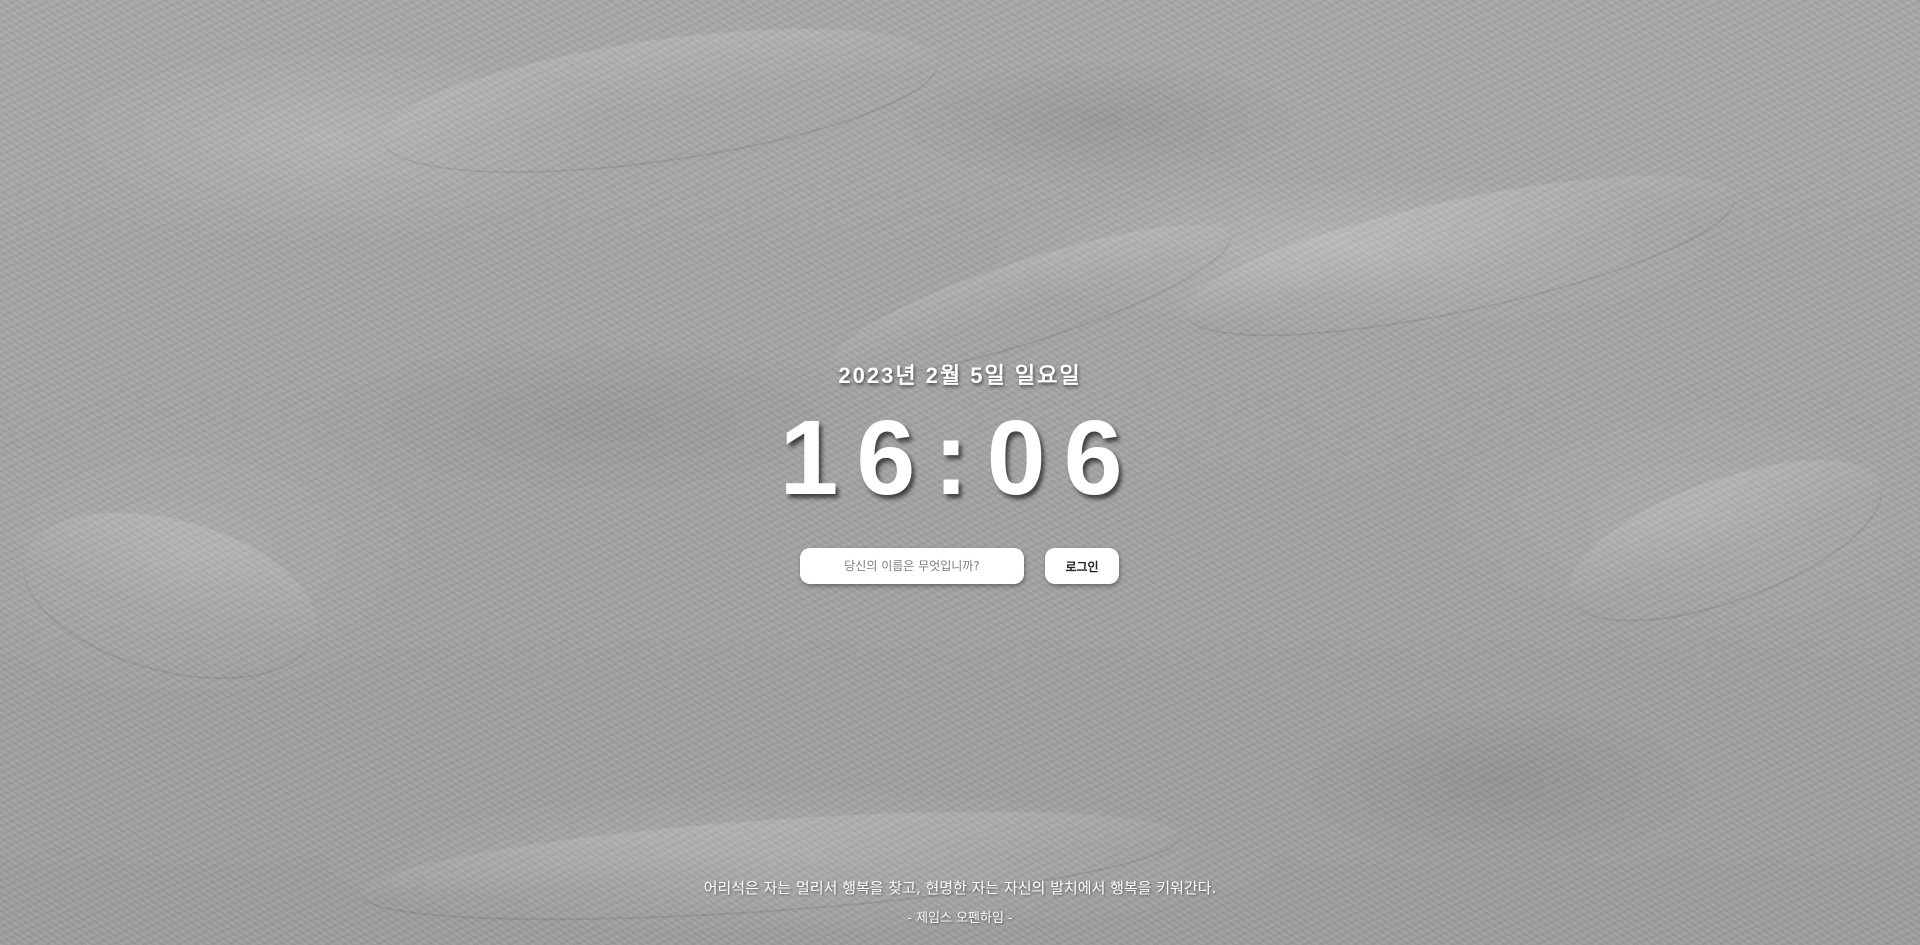 This screenshot has height=945, width=1920. I want to click on quote-author: - 제임스 오펜하임 -, so click(960, 918).